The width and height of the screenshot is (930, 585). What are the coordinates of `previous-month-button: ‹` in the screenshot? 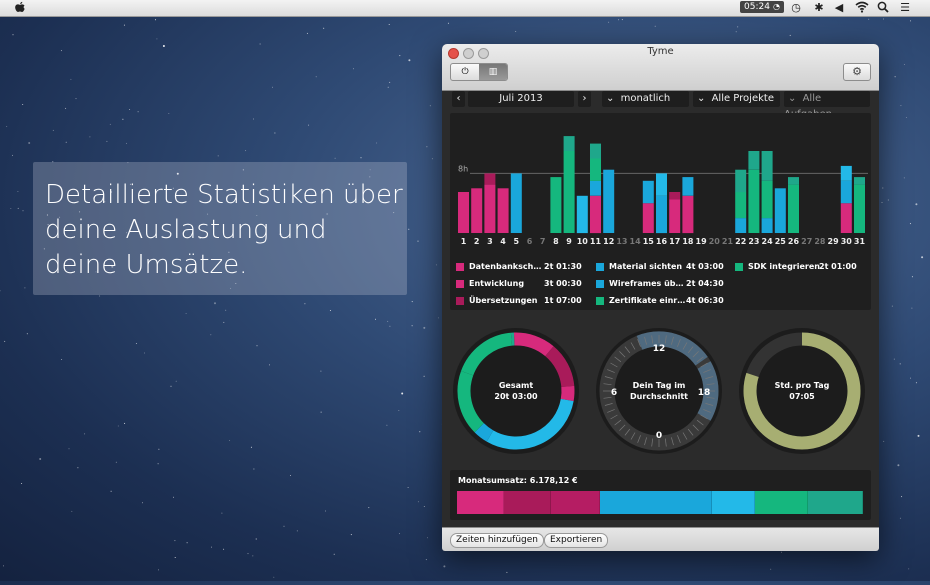 It's located at (458, 99).